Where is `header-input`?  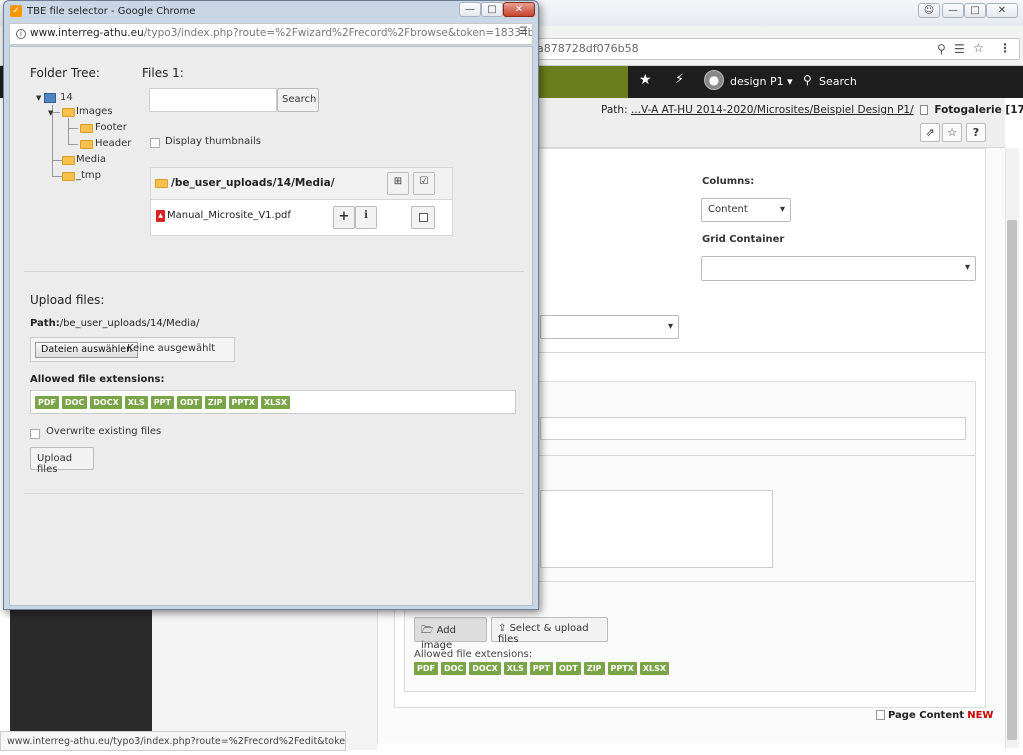 header-input is located at coordinates (753, 428).